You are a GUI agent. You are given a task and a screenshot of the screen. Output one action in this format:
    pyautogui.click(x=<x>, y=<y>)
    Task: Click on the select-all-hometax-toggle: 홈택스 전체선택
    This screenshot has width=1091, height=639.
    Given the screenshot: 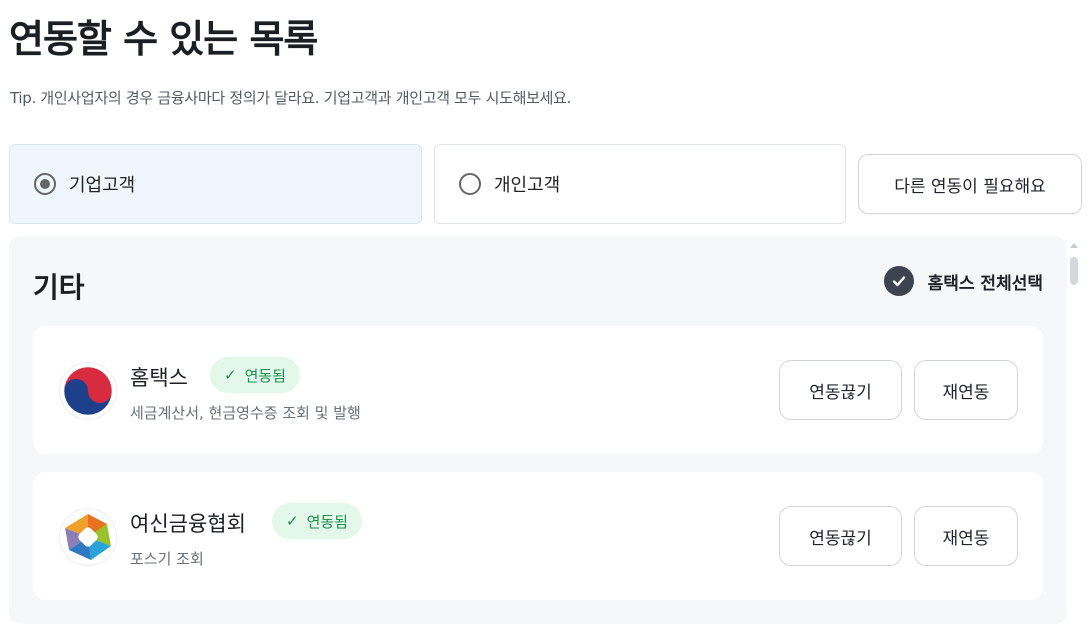 What is the action you would take?
    pyautogui.click(x=963, y=281)
    